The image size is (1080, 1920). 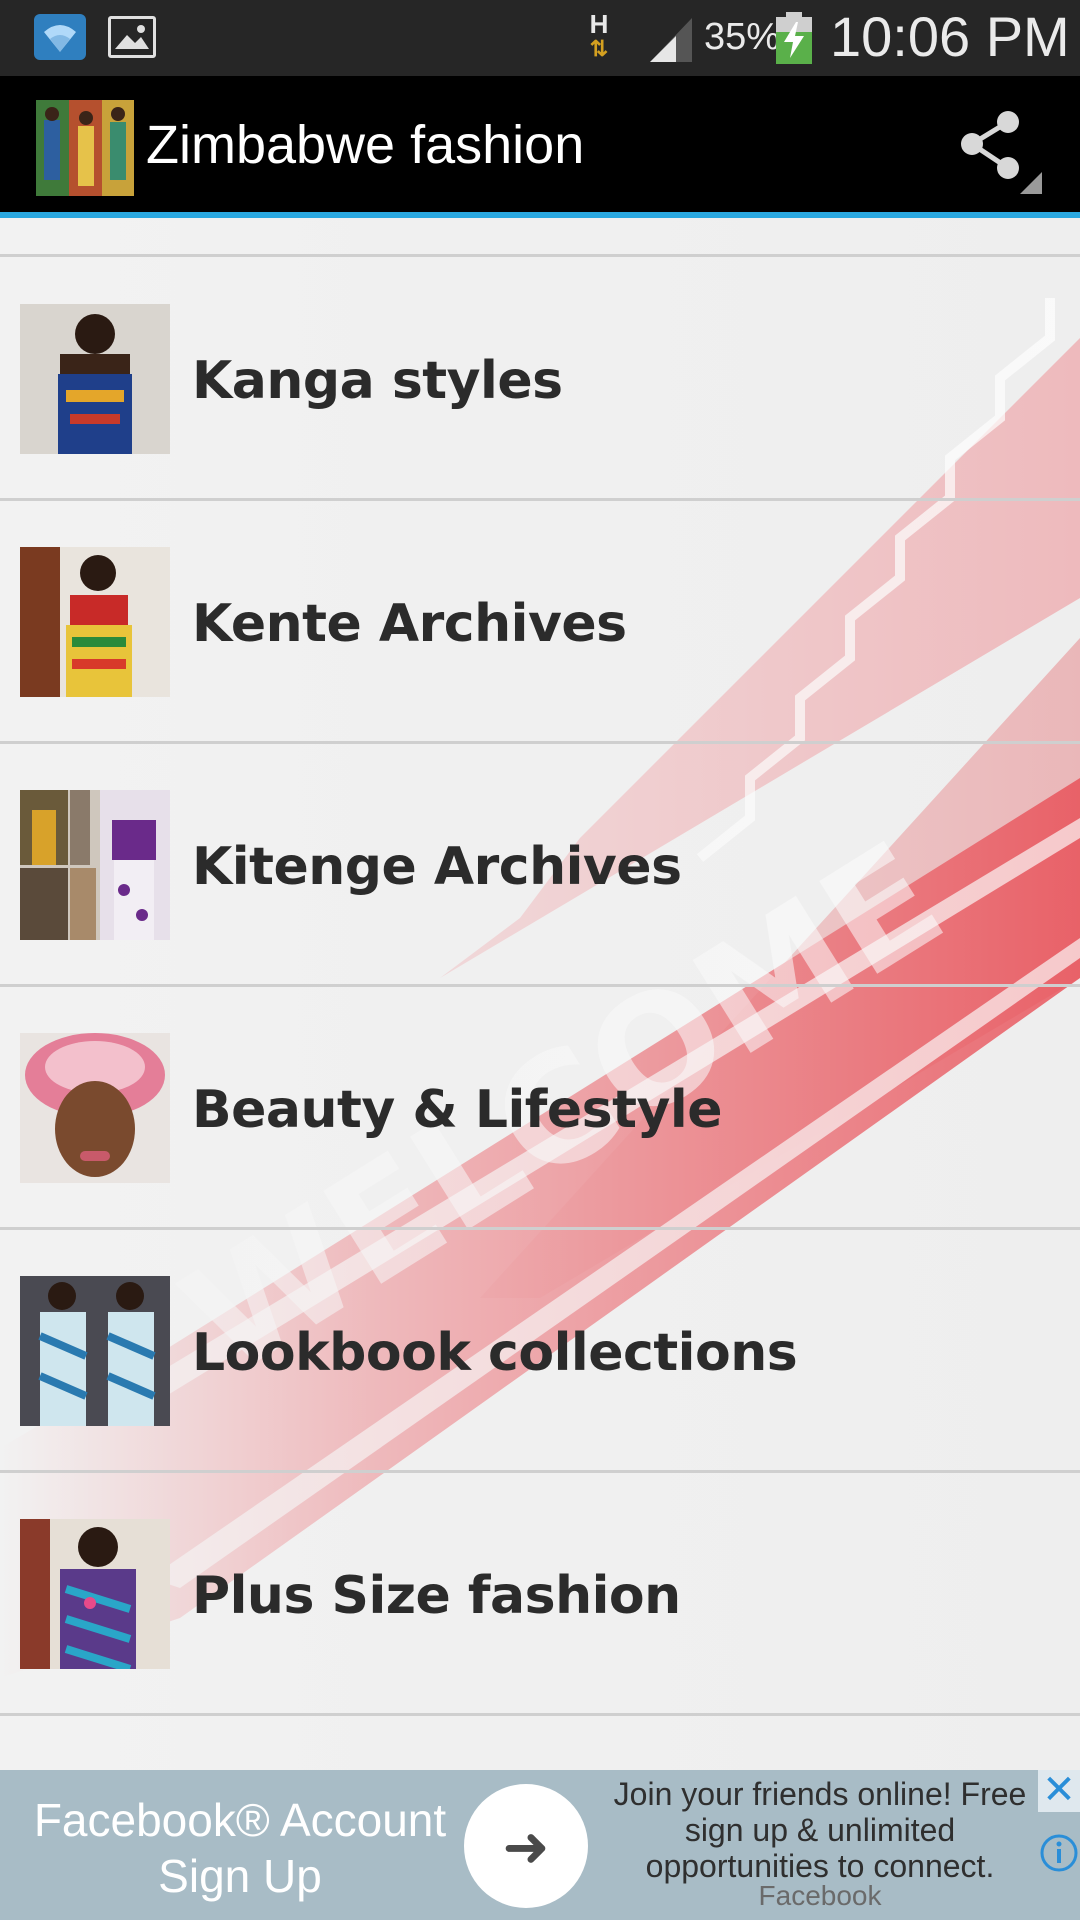 What do you see at coordinates (820, 1895) in the screenshot?
I see `ad-brand: Facebook` at bounding box center [820, 1895].